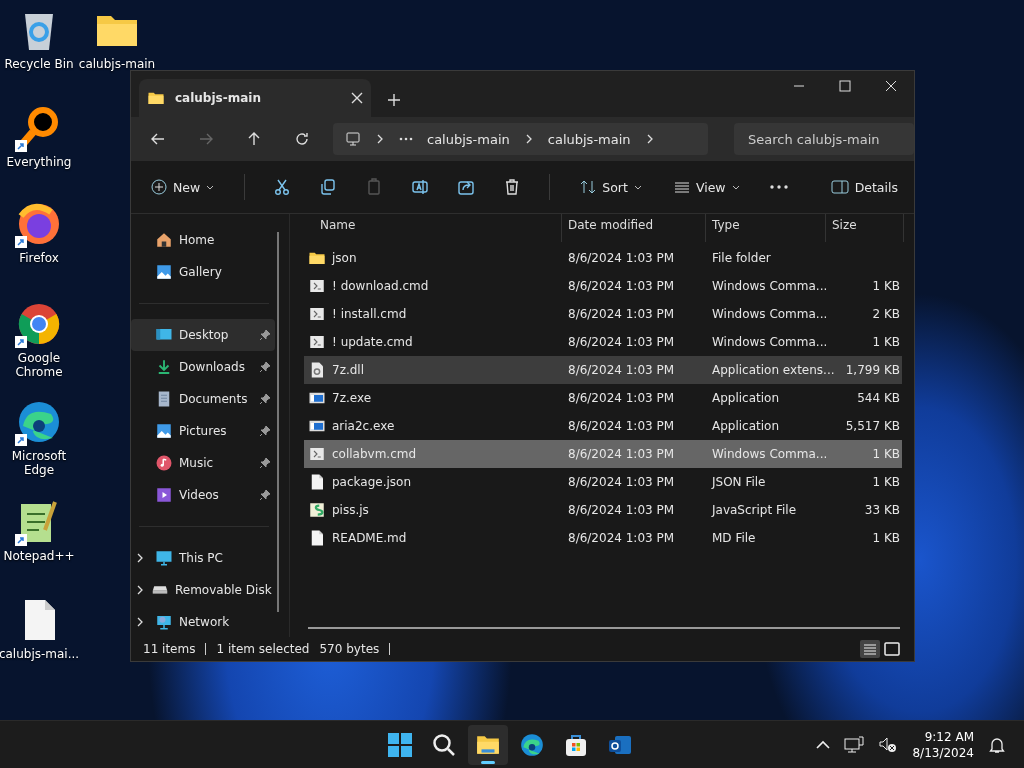 The height and width of the screenshot is (768, 1024). What do you see at coordinates (943, 752) in the screenshot?
I see `clock-date: 8/13/2024` at bounding box center [943, 752].